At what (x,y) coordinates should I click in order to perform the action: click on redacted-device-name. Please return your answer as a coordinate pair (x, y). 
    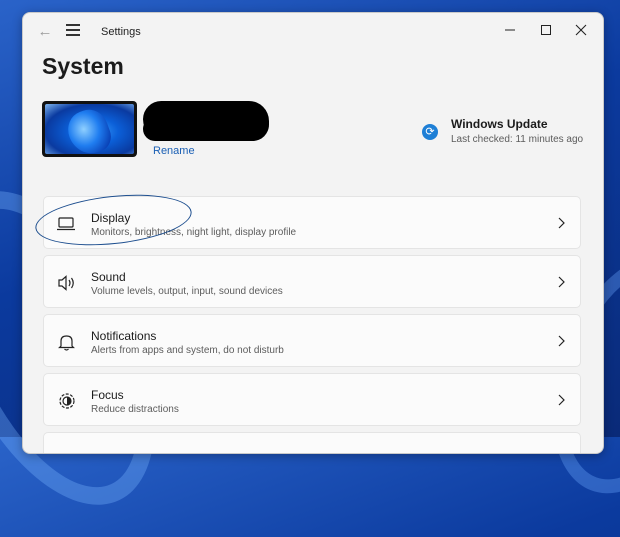
    Looking at the image, I should click on (184, 129).